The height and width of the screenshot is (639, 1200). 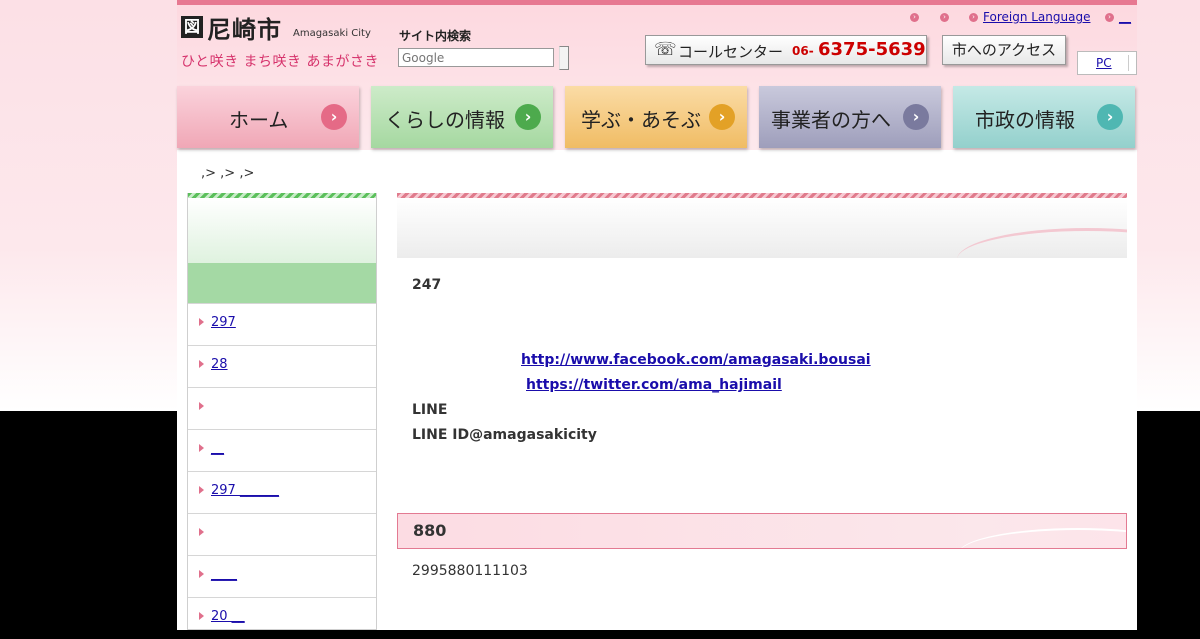 I want to click on sidebar-item: ____, so click(x=282, y=576).